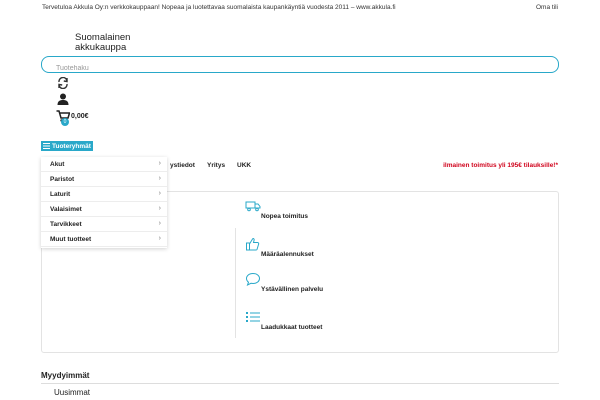  Describe the element at coordinates (80, 116) in the screenshot. I see `cart-total: 0,00€` at that location.